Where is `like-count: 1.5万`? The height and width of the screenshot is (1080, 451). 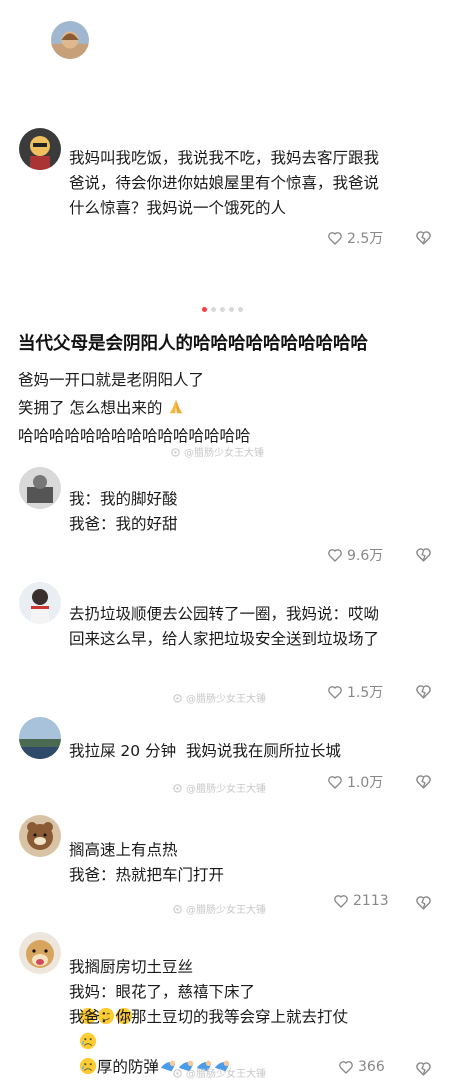
like-count: 1.5万 is located at coordinates (365, 693).